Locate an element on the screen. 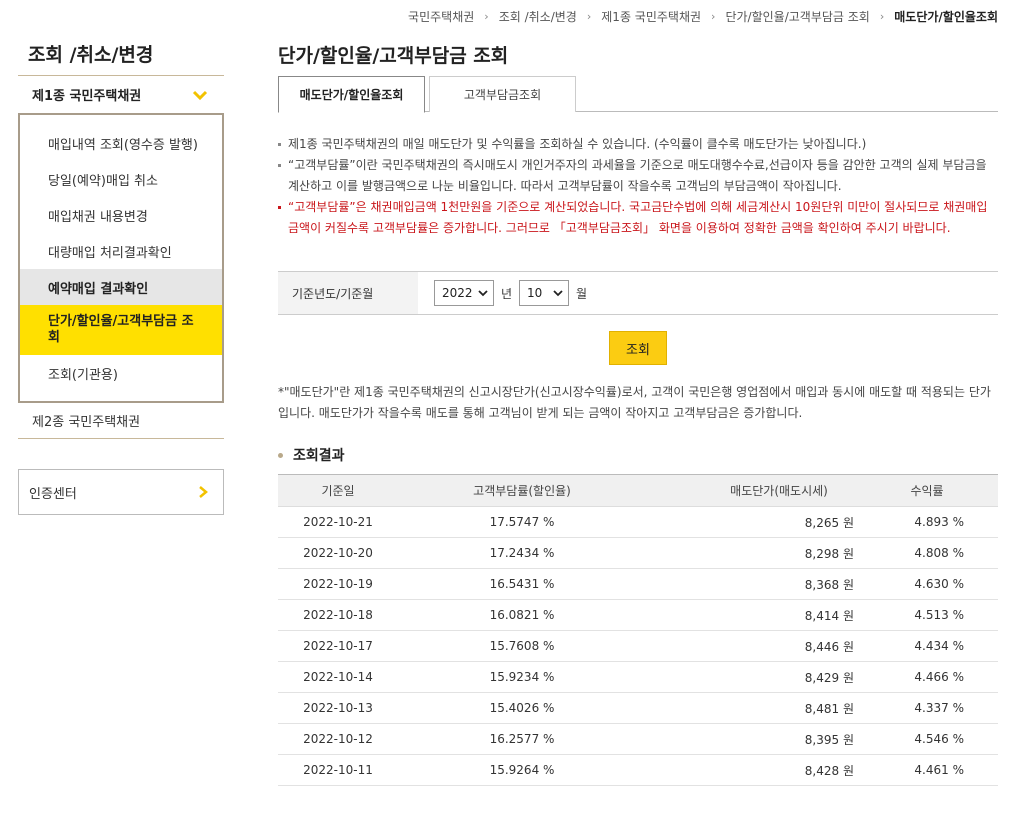 This screenshot has height=813, width=1016. sidebar-category-1: 제1종 국민주택채권 is located at coordinates (121, 95).